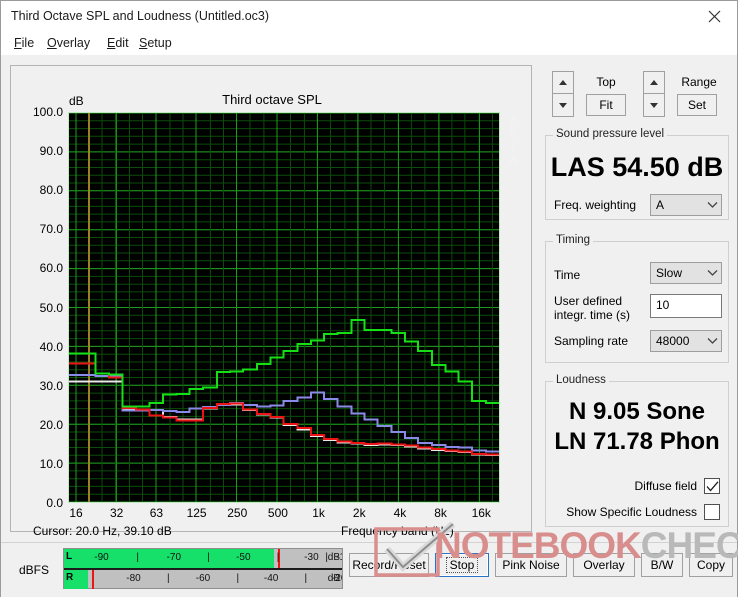 This screenshot has width=738, height=597. I want to click on sound-pressure-level-group-title: Sound pressure level, so click(610, 134).